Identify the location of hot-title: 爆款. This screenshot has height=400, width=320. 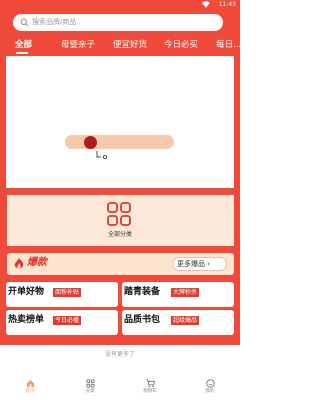
(37, 262).